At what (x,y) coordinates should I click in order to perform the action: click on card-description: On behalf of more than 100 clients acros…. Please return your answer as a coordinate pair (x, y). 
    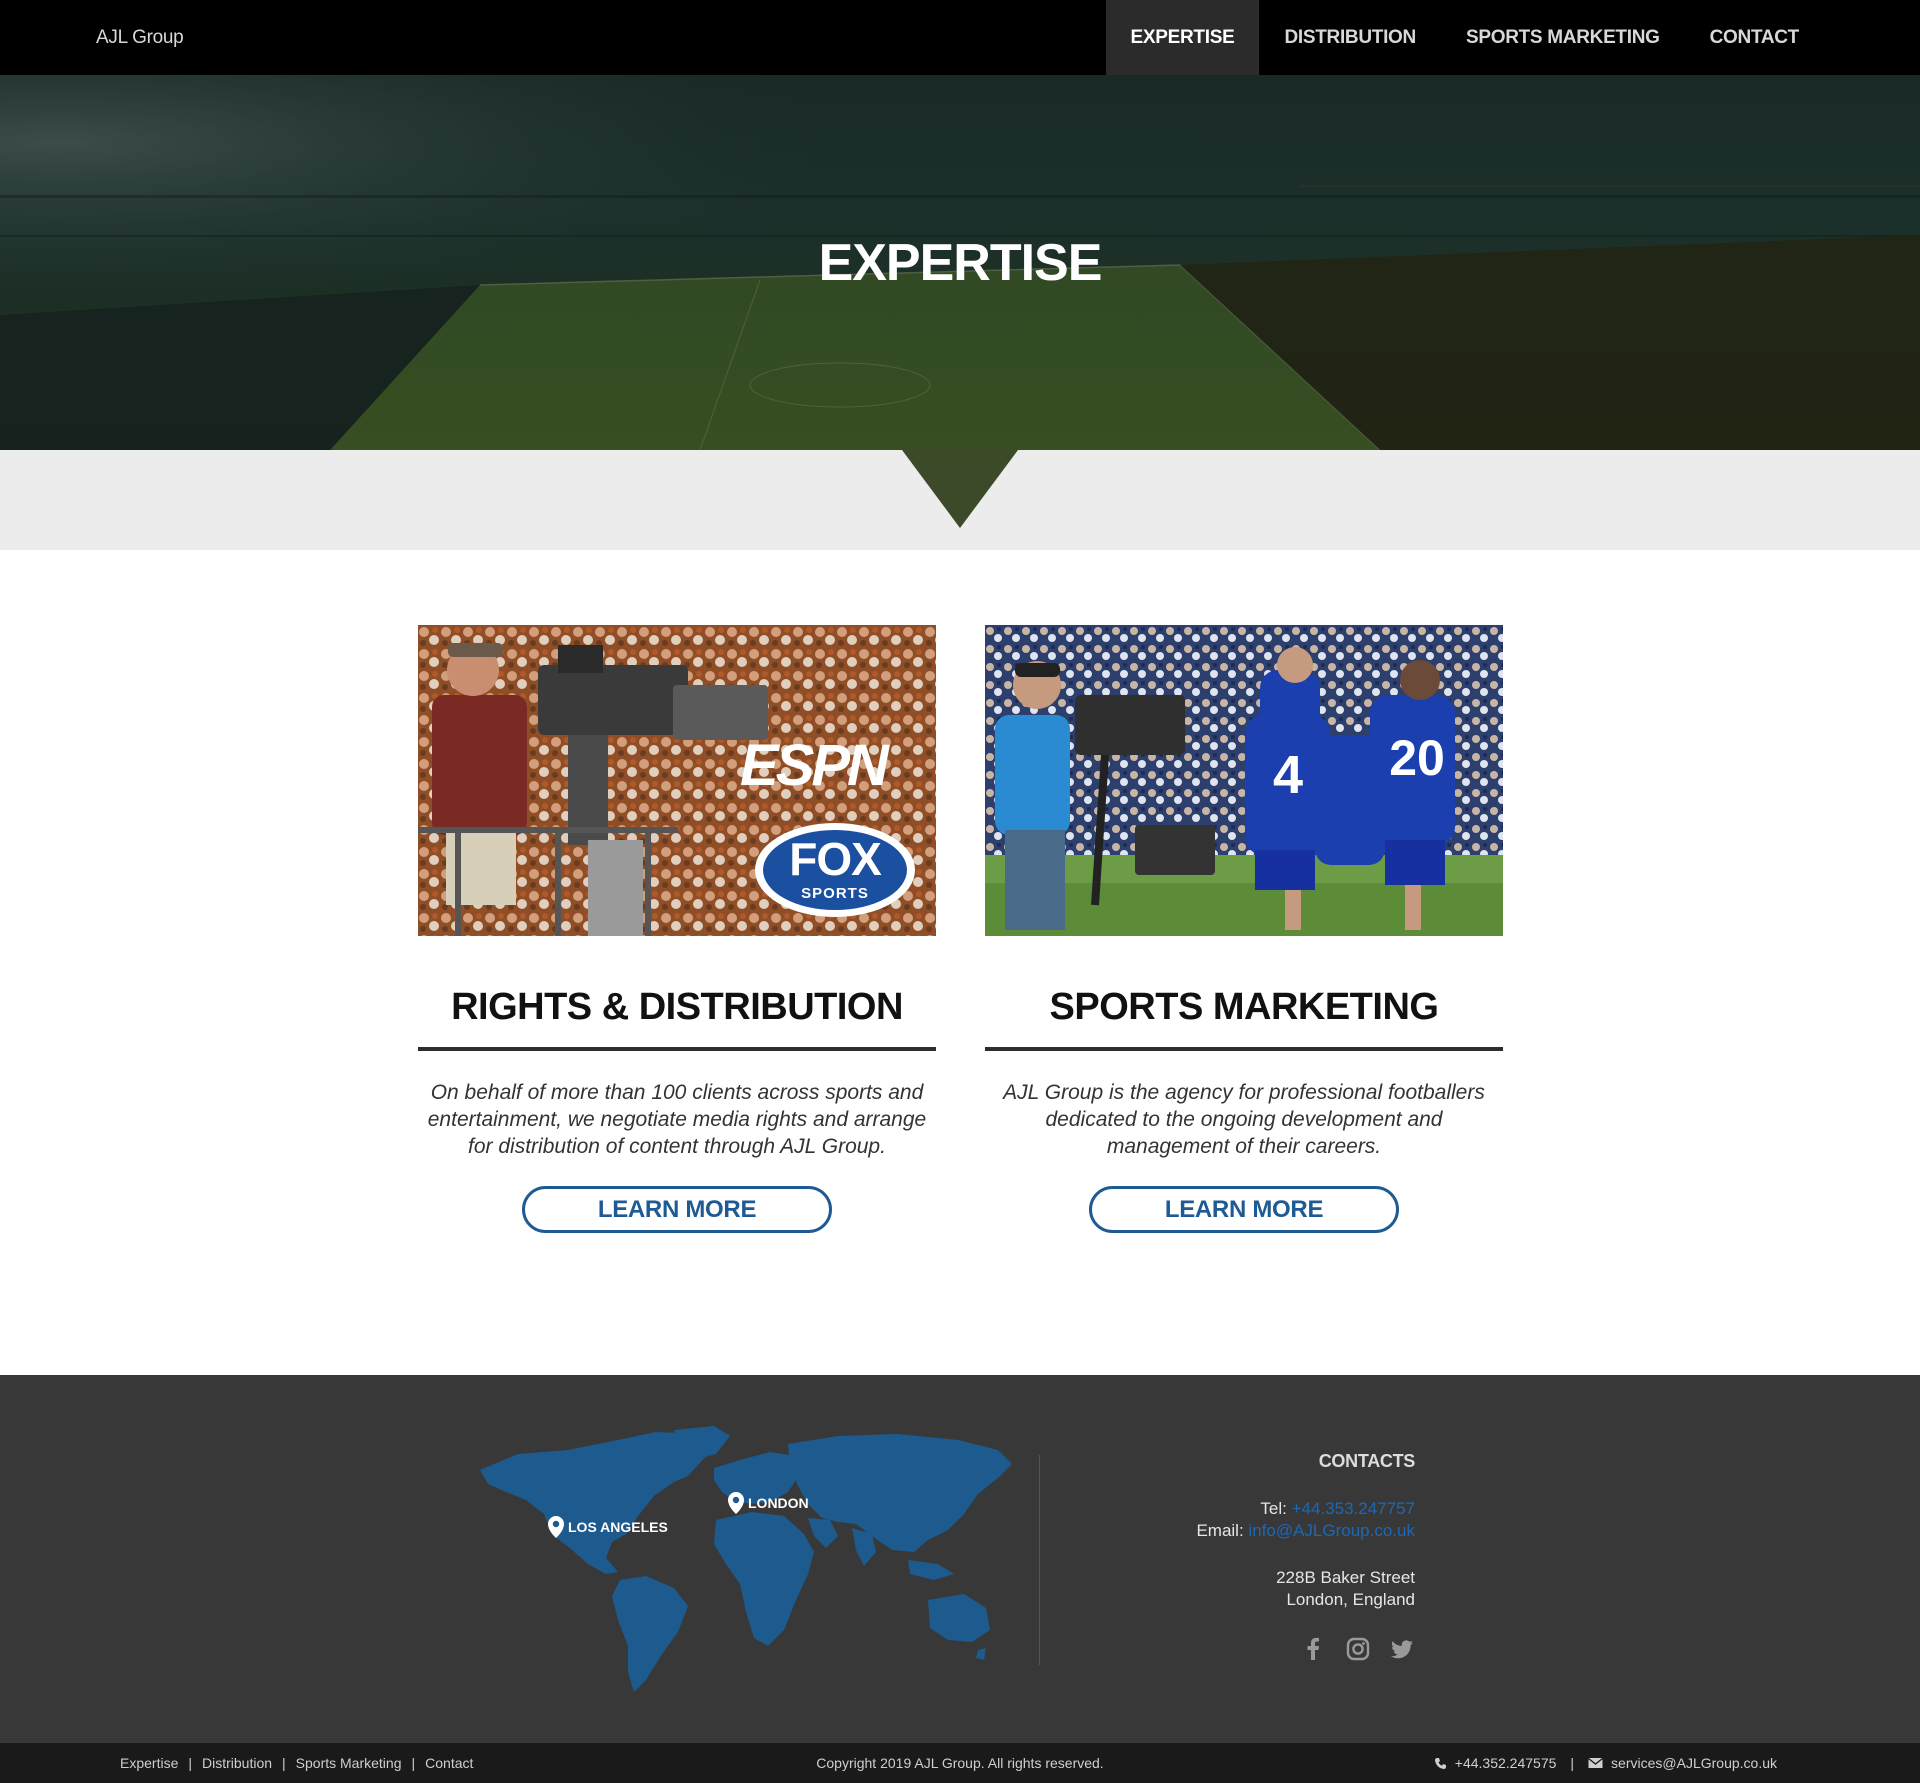
    Looking at the image, I should click on (677, 1119).